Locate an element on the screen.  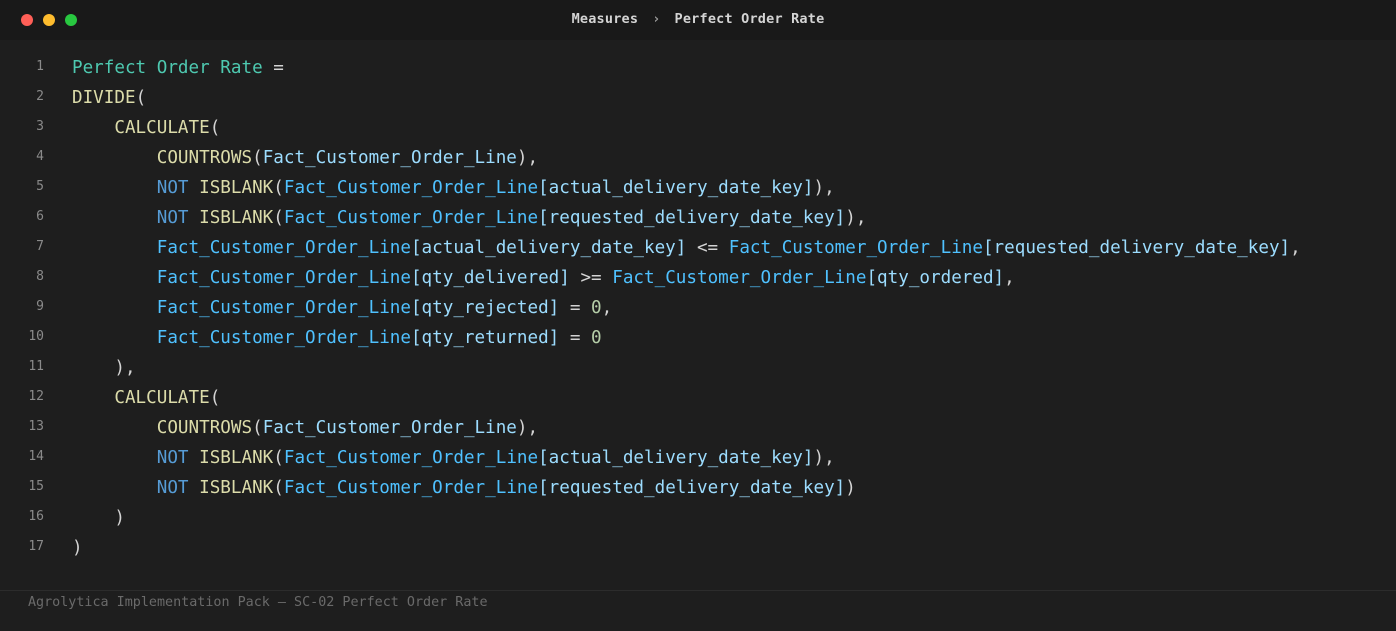
code-line: 13 COUNTROWS(Fact_Customer_Order_Line), is located at coordinates (698, 428).